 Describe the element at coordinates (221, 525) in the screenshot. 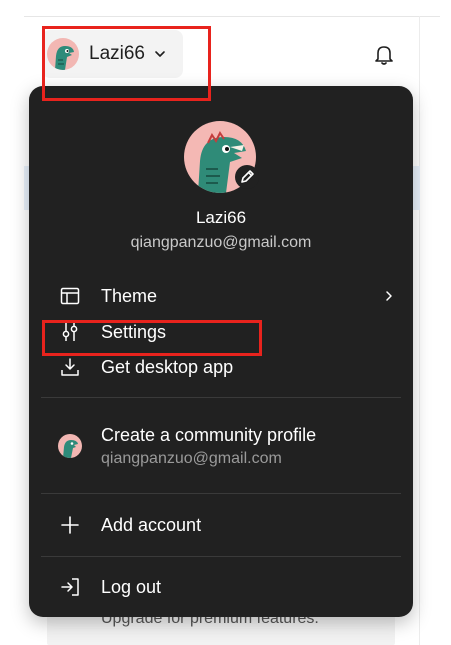

I see `menu-item-add-account: Add account` at that location.